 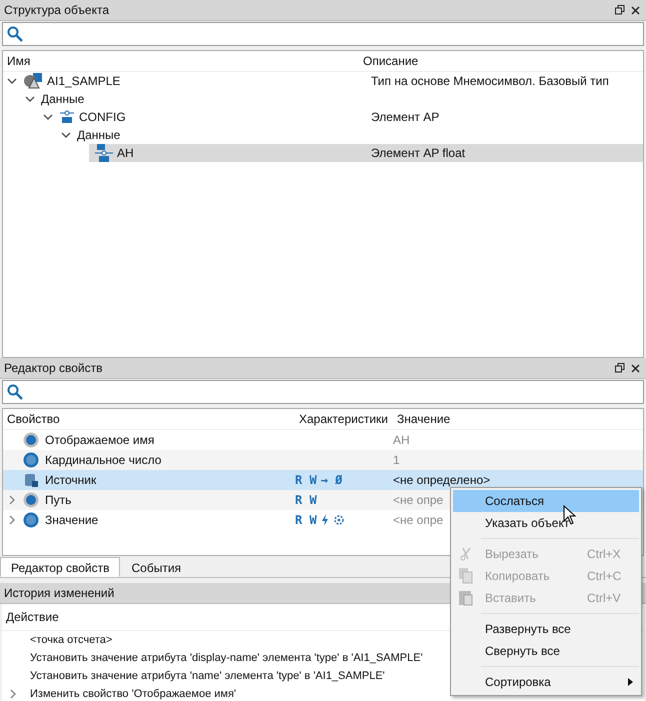 What do you see at coordinates (67, 117) in the screenshot?
I see `element-icon` at bounding box center [67, 117].